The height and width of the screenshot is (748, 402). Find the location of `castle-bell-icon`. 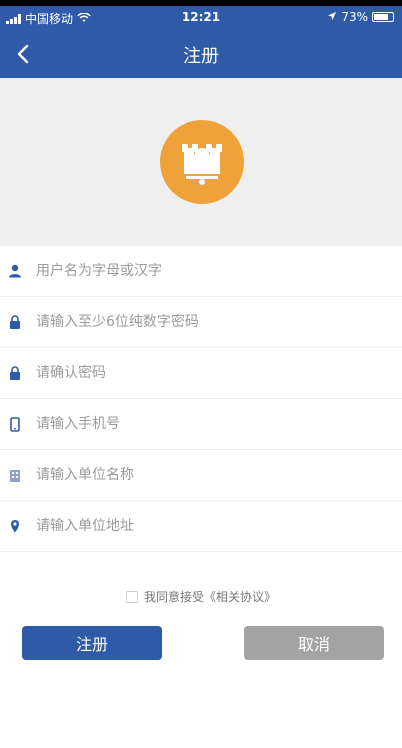

castle-bell-icon is located at coordinates (202, 164).